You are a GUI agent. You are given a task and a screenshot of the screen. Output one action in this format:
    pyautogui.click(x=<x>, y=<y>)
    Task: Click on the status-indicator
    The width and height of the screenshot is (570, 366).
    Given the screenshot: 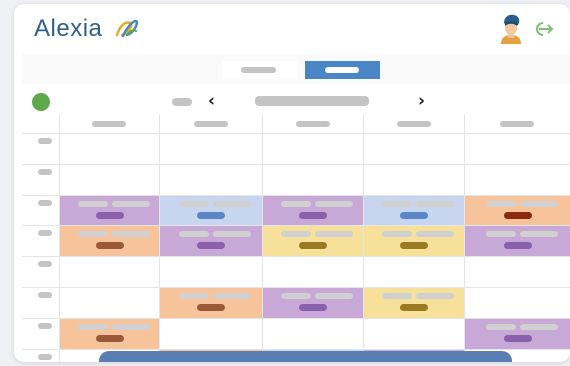 What is the action you would take?
    pyautogui.click(x=41, y=102)
    